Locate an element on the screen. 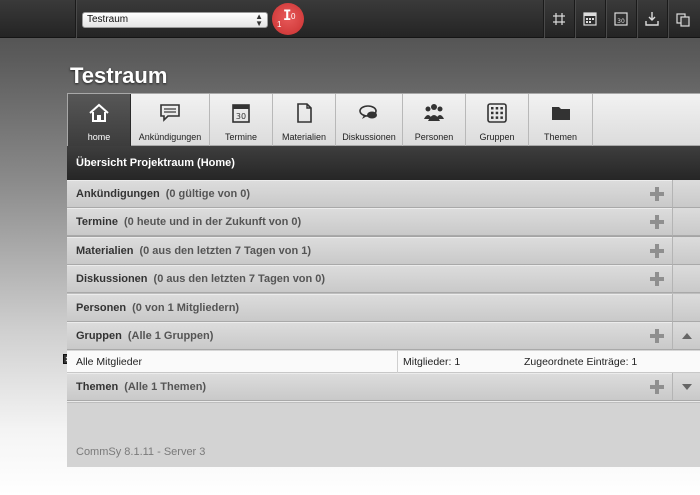  section-name: Ankündigungen is located at coordinates (118, 194).